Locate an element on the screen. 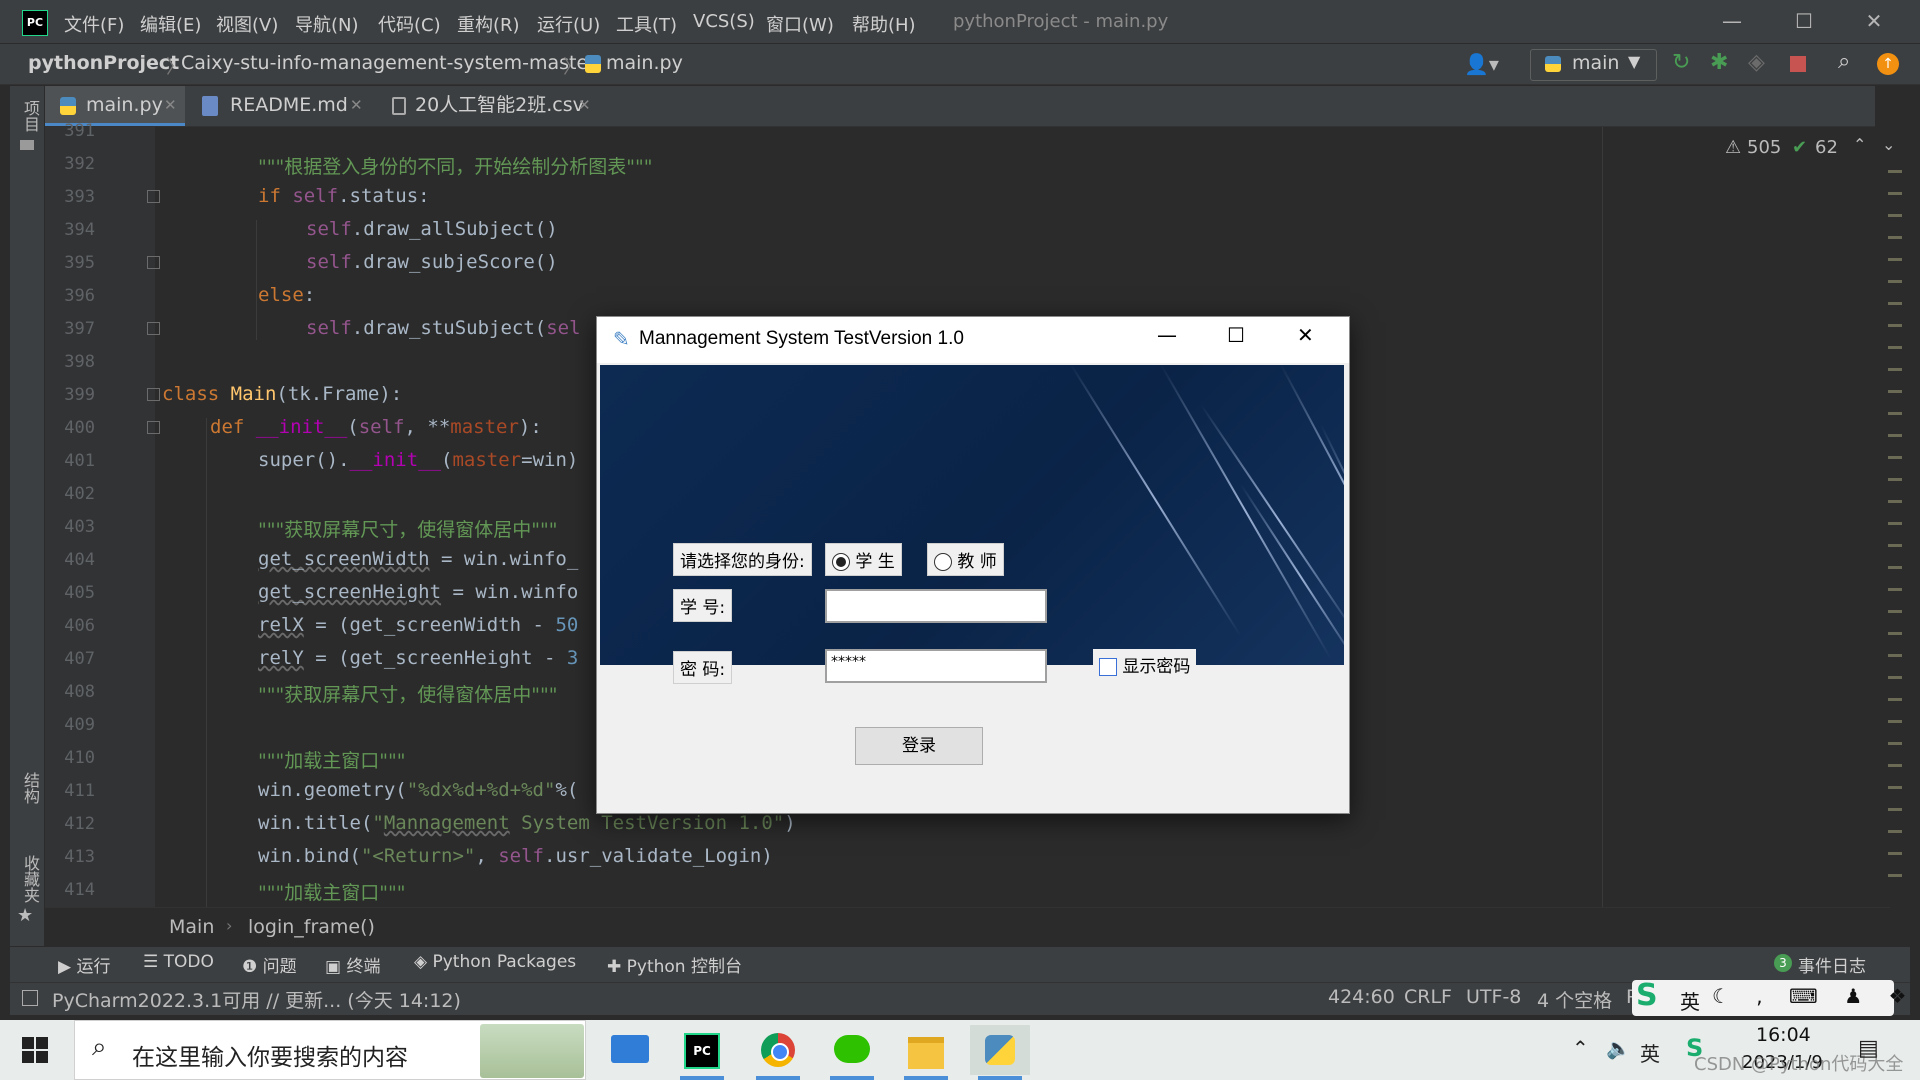 The image size is (1920, 1080). chevron-down-icon: ▼ is located at coordinates (1634, 61).